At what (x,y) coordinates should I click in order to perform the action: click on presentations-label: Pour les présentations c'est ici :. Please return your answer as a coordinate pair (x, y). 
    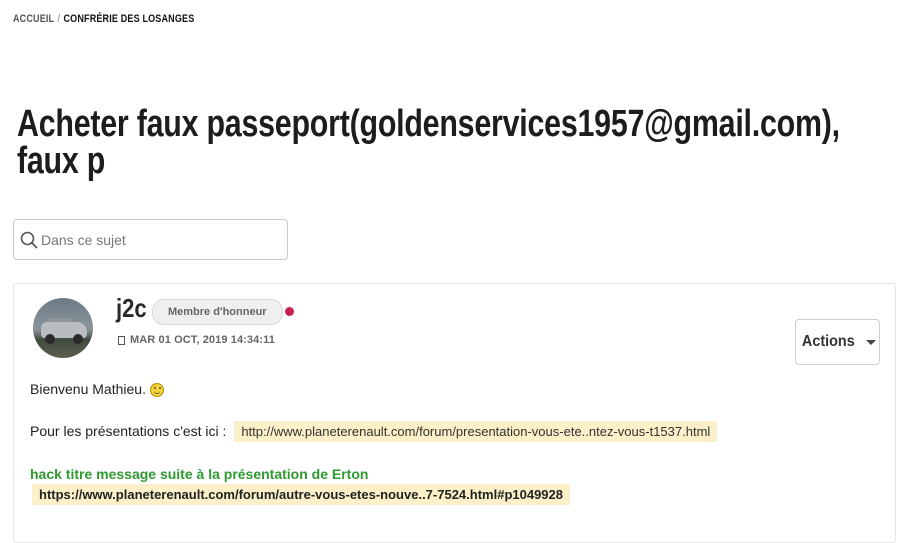
    Looking at the image, I should click on (128, 431).